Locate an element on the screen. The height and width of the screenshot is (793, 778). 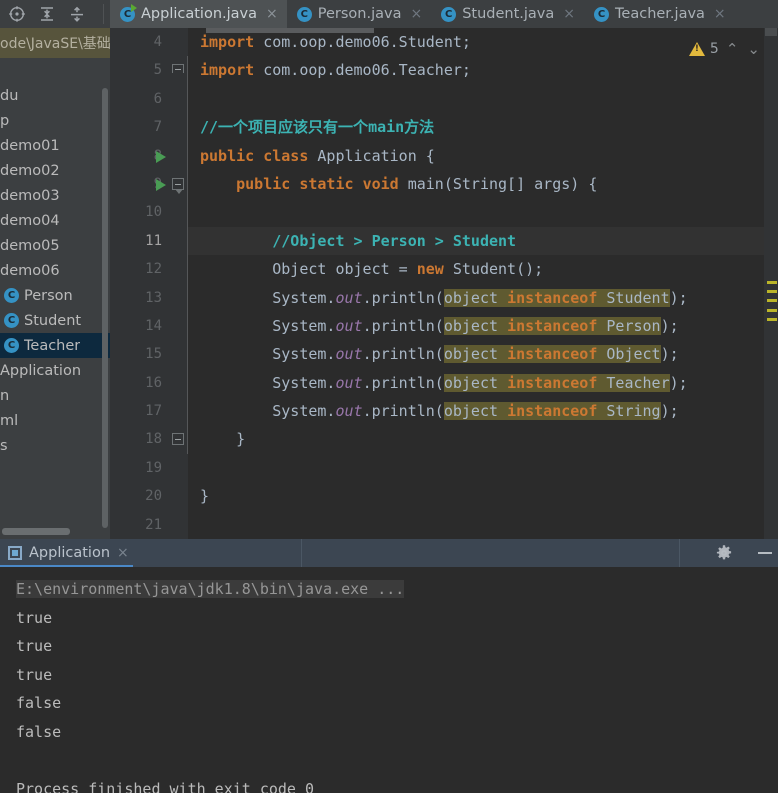
inspection-widget: 5 ⌃ ⌄ is located at coordinates (725, 49).